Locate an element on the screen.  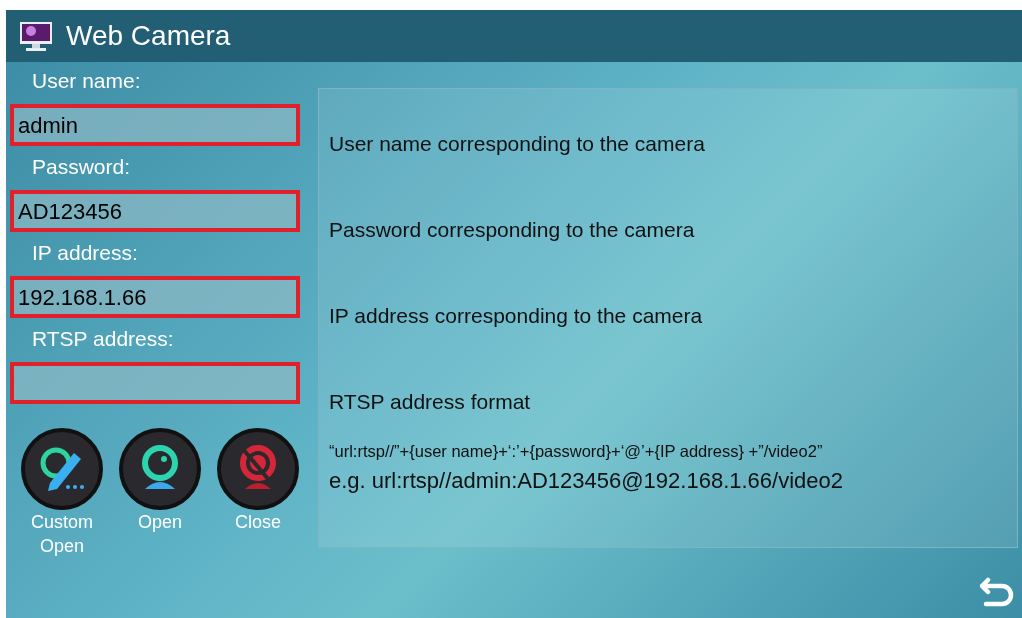
description-text: RTSP address format is located at coordinates (430, 402).